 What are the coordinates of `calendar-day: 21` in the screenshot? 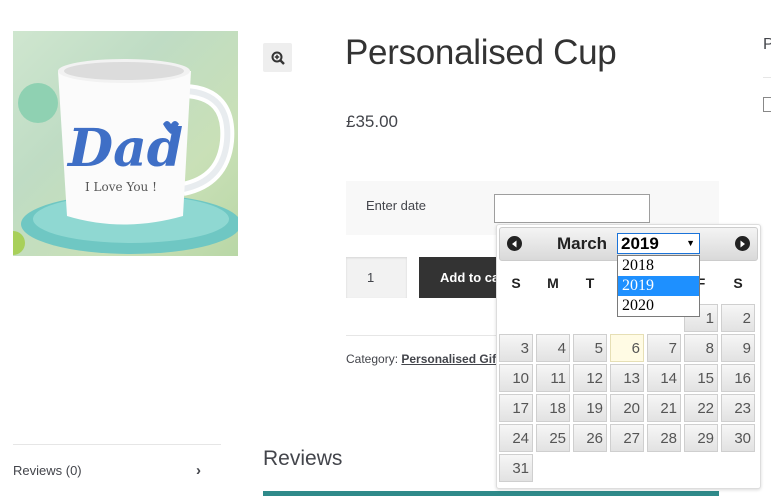 It's located at (664, 408).